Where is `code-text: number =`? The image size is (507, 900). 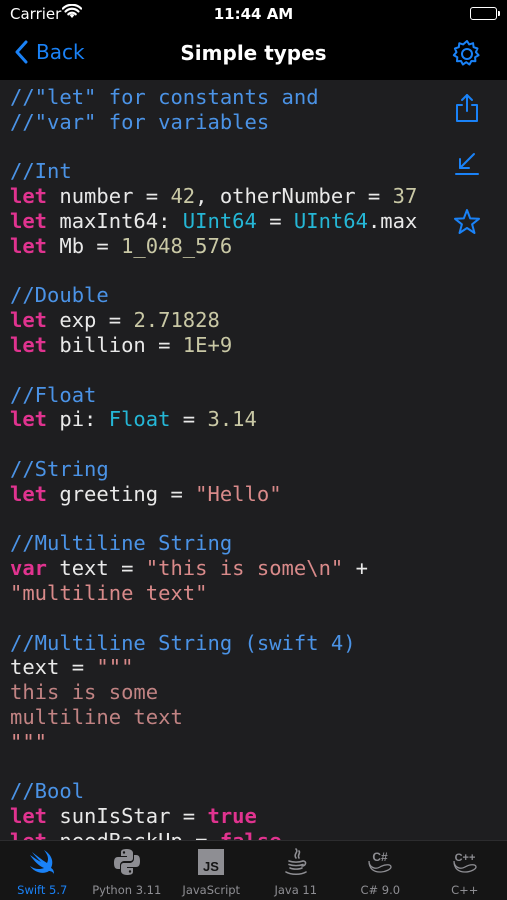 code-text: number = is located at coordinates (109, 196).